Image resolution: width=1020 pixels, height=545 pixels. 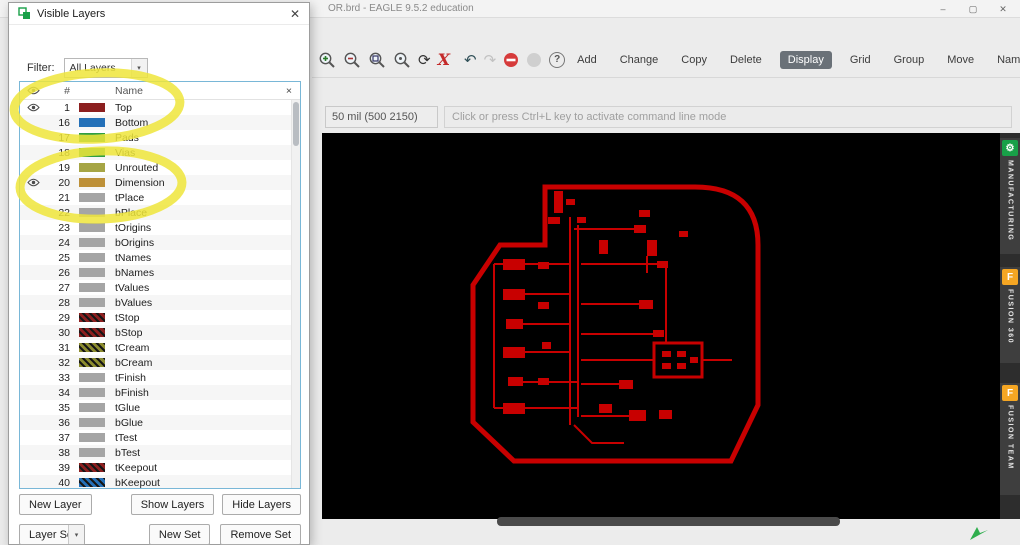 What do you see at coordinates (295, 14) in the screenshot?
I see `dialog-close-icon: ✕` at bounding box center [295, 14].